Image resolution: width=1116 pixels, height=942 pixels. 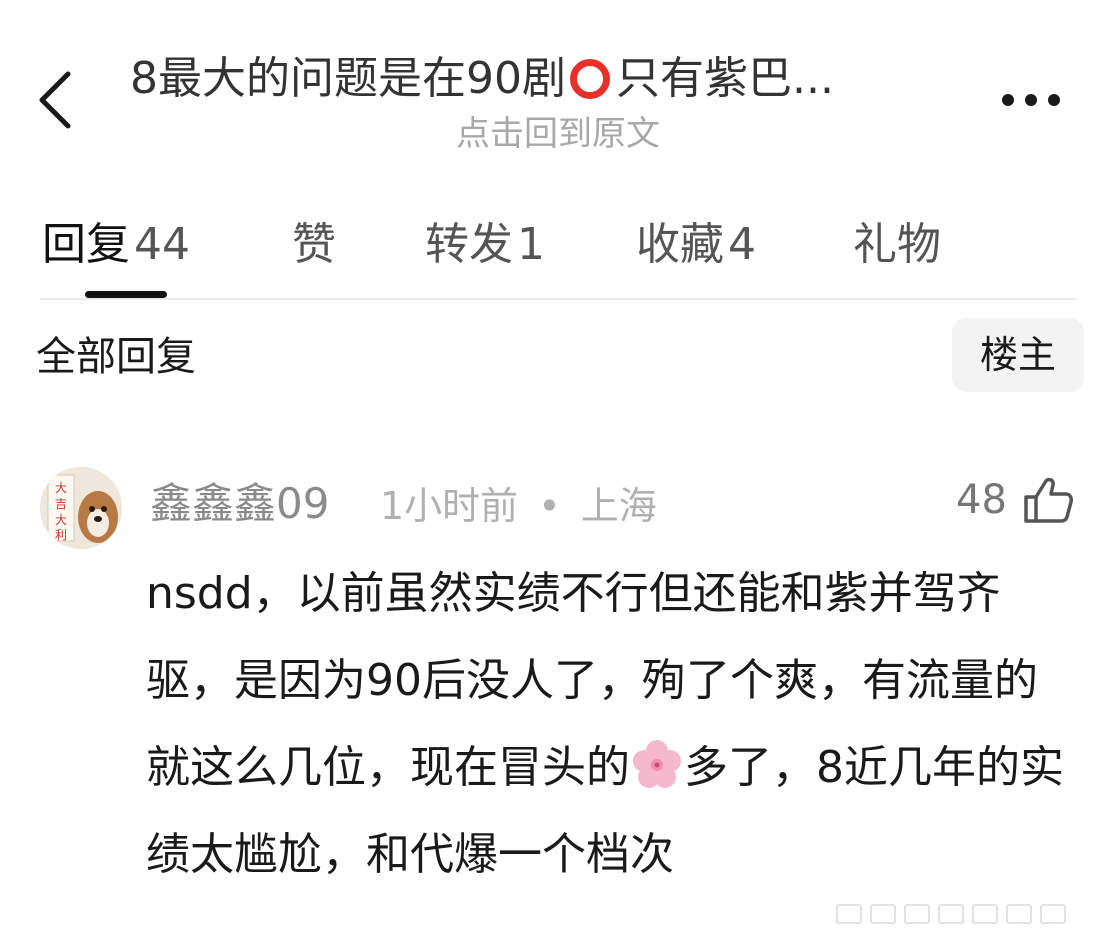 I want to click on avatar-sign-char: 吉, so click(x=61, y=504).